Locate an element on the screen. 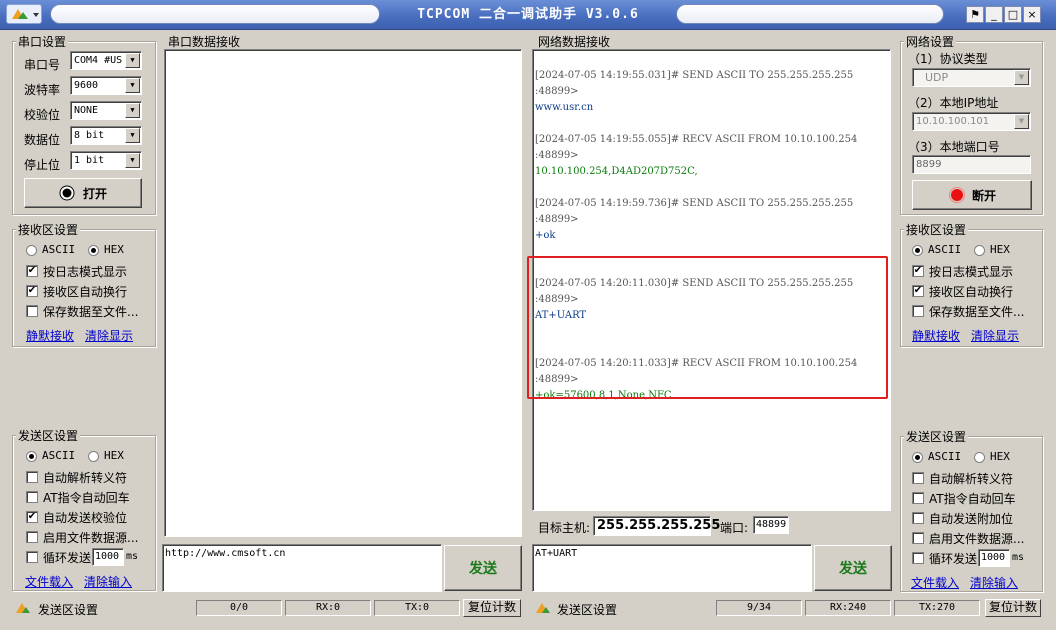  left-auto-wrap-checkbox: ✔ is located at coordinates (32, 291).